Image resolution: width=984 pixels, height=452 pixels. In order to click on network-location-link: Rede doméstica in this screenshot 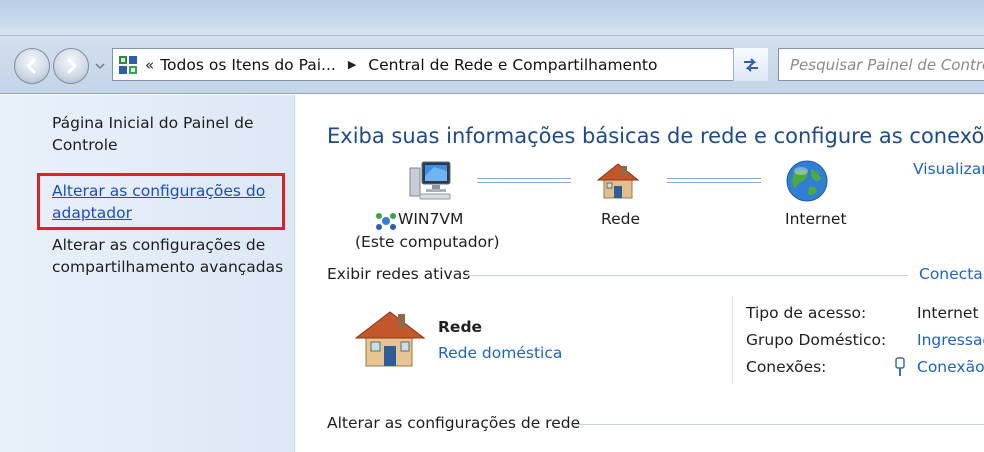, I will do `click(500, 353)`.